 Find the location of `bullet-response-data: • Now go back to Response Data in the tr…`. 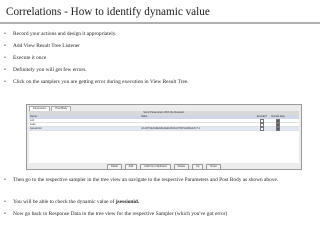

bullet-response-data: • Now go back to Response Data in the tr… is located at coordinates (160, 214).